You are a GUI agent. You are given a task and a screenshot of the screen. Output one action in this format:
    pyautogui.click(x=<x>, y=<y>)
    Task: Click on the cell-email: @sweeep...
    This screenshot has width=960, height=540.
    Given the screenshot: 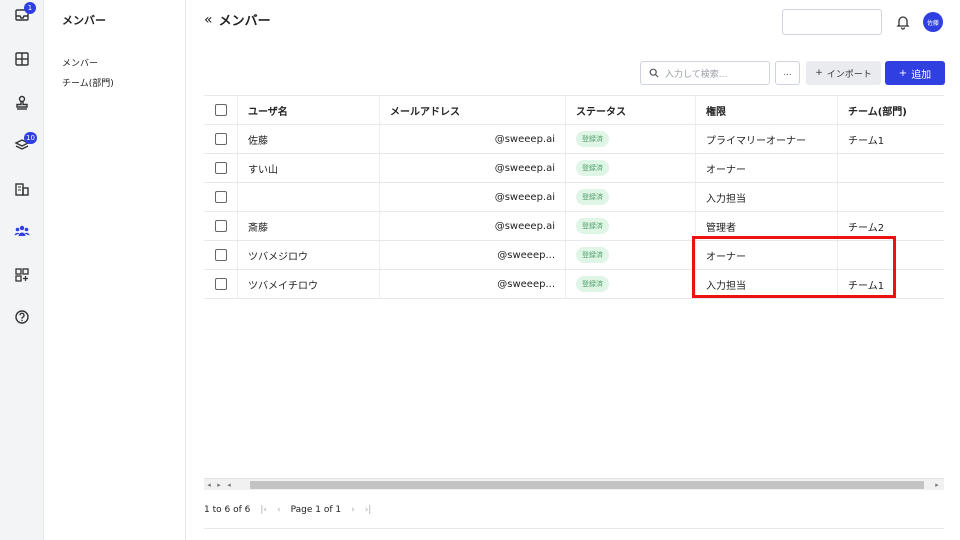 What is the action you would take?
    pyautogui.click(x=473, y=284)
    